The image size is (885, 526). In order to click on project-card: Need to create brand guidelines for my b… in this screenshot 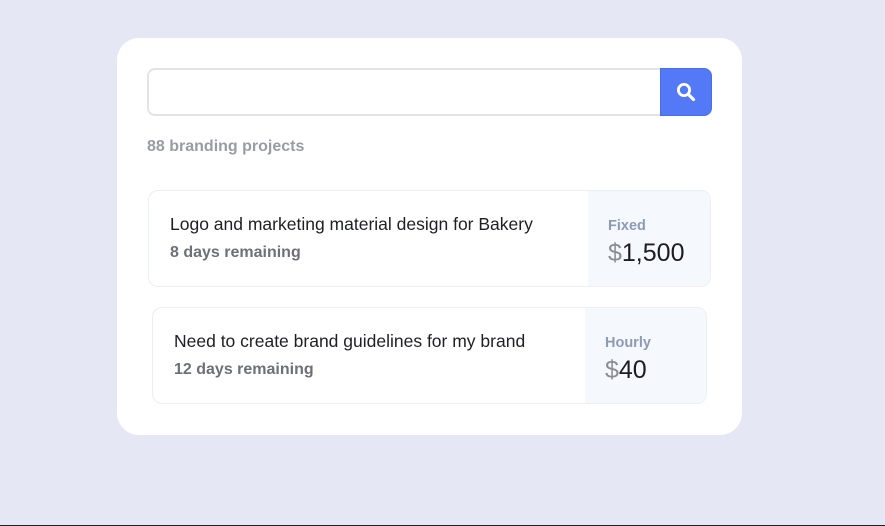, I will do `click(429, 355)`.